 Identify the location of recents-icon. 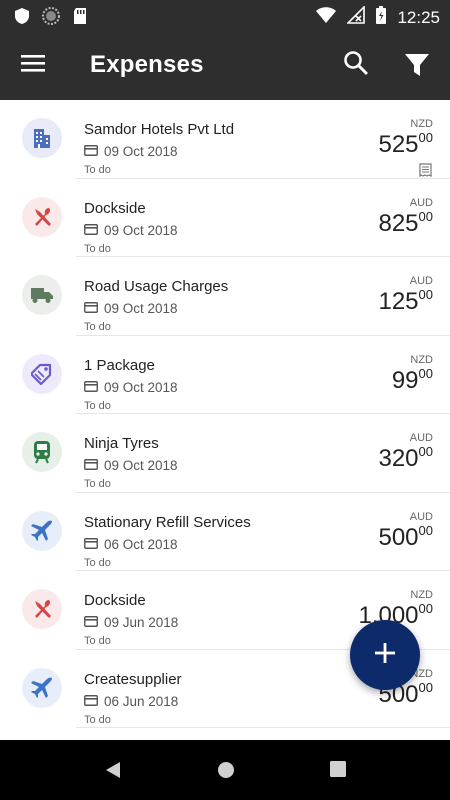
(338, 771).